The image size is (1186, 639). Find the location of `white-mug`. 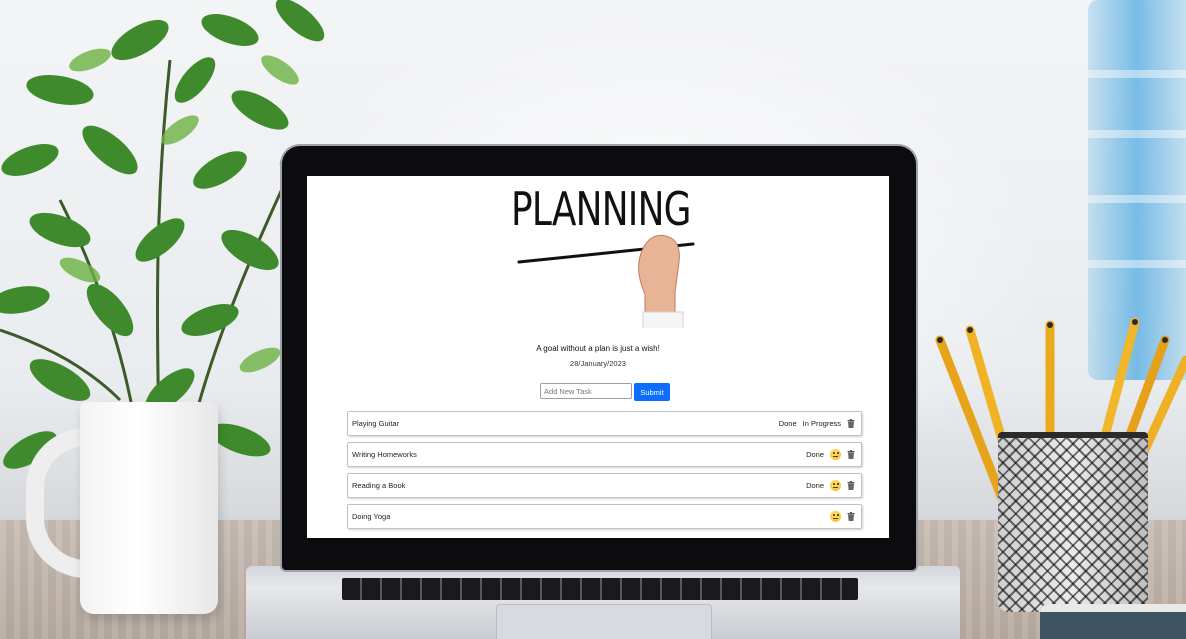

white-mug is located at coordinates (149, 508).